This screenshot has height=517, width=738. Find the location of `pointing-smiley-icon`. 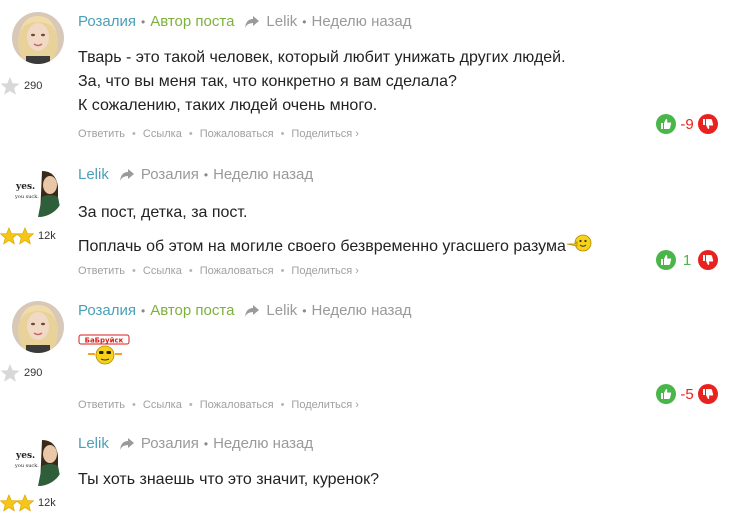

pointing-smiley-icon is located at coordinates (579, 247).